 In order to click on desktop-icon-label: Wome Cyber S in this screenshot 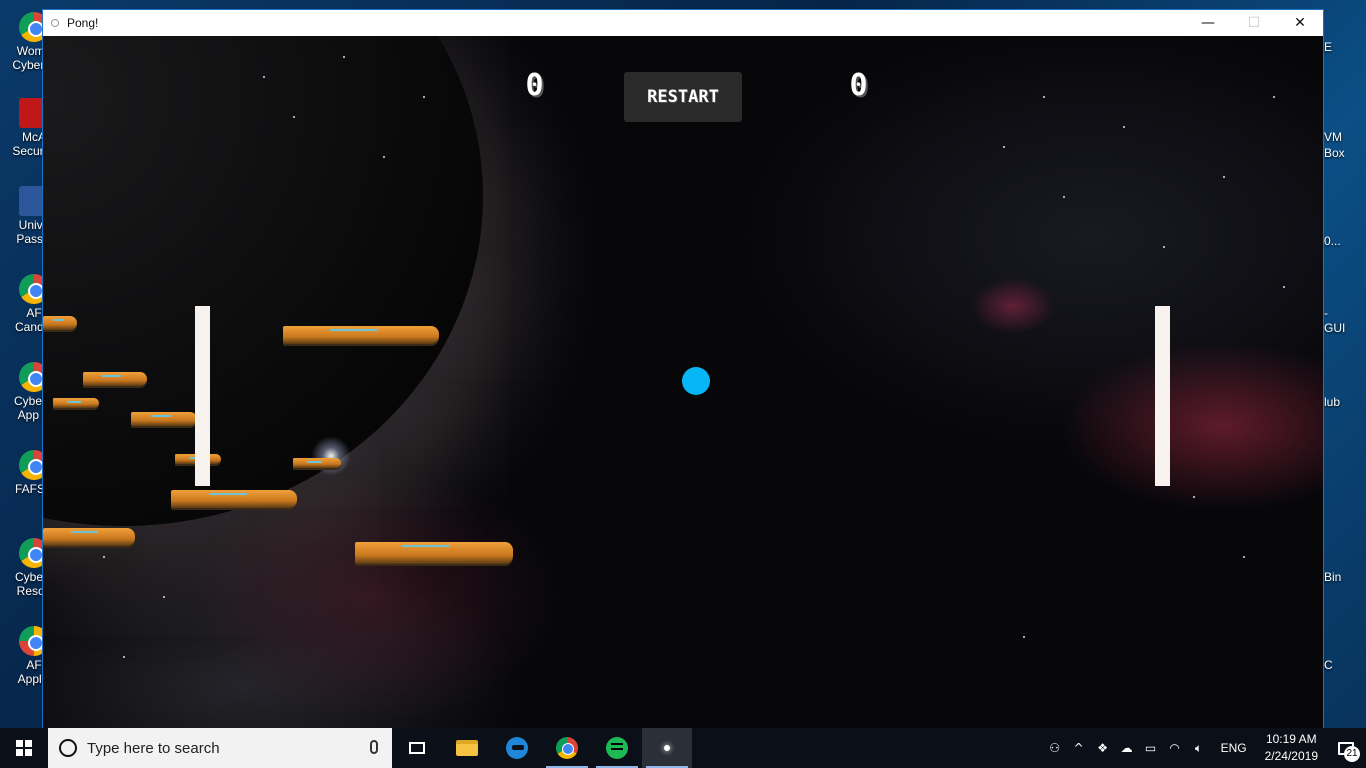, I will do `click(28, 58)`.